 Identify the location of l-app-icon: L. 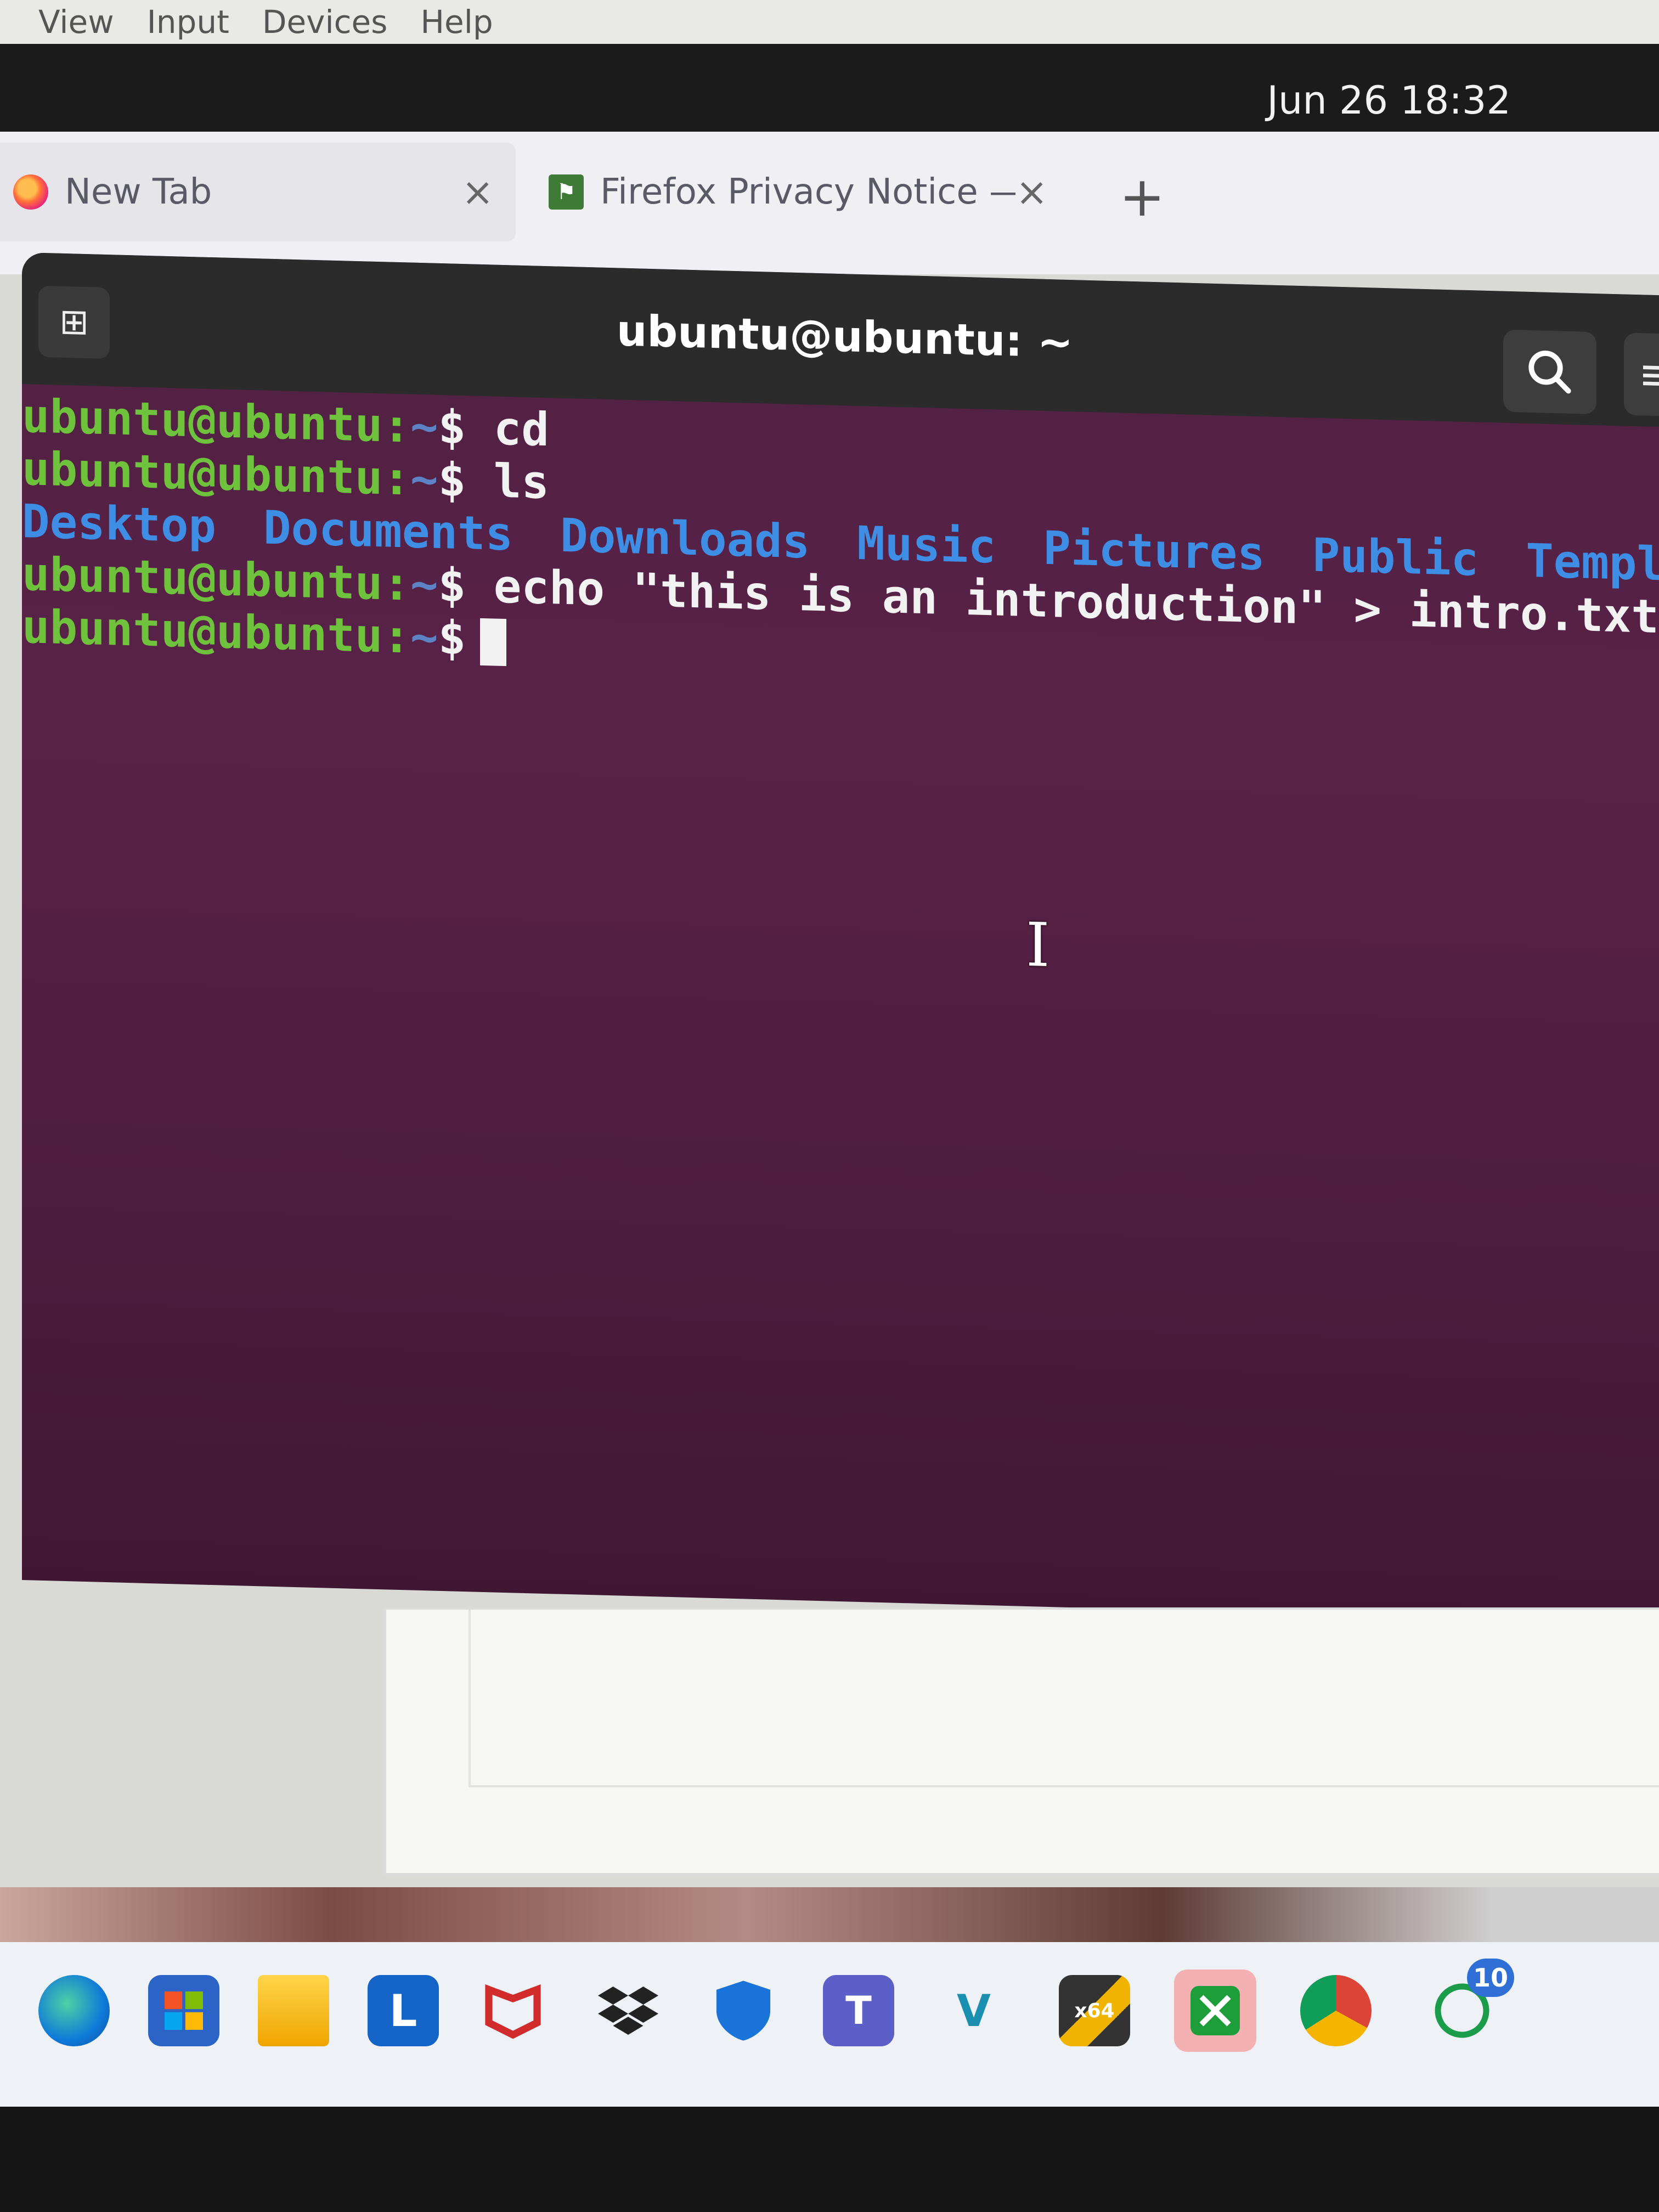
(404, 2011).